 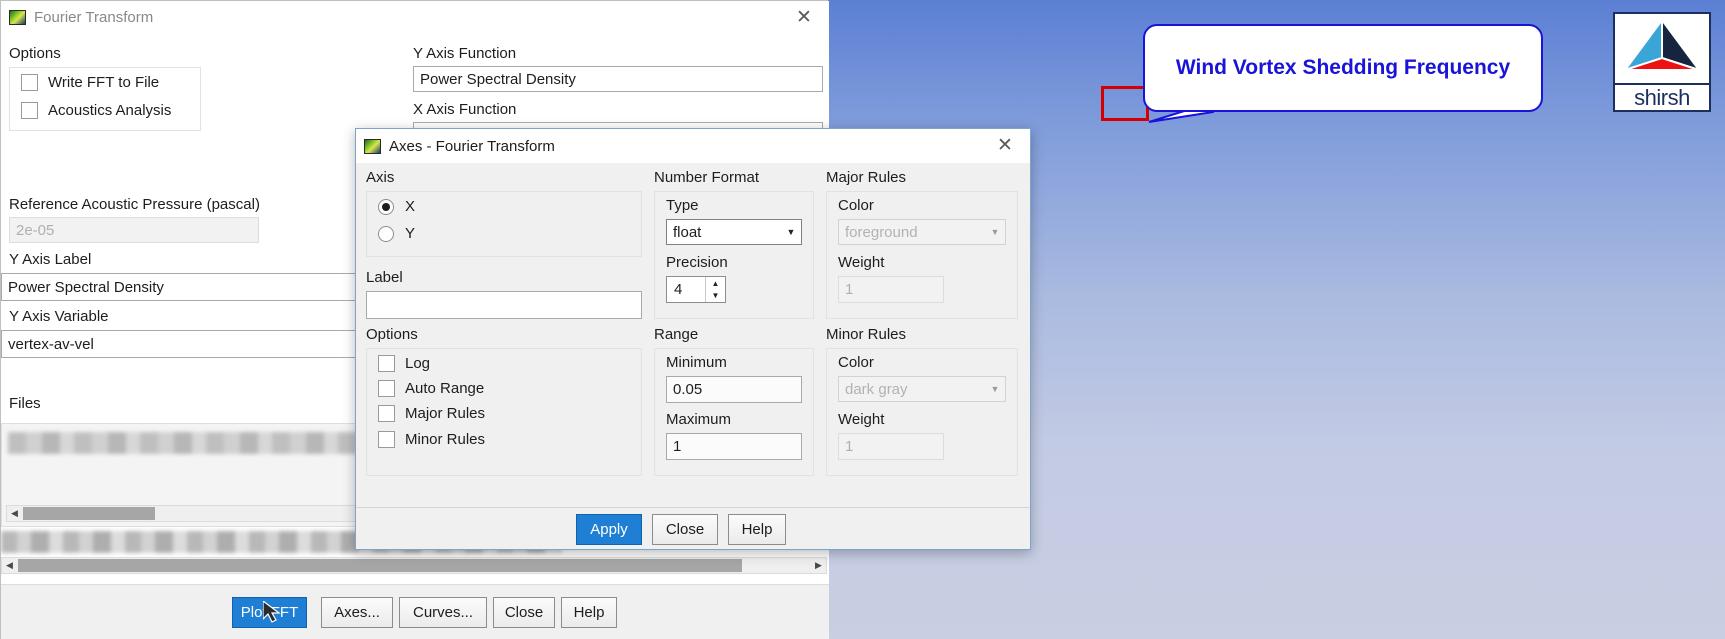 I want to click on precision-spinner: 4 ▲ ▼, so click(x=696, y=289).